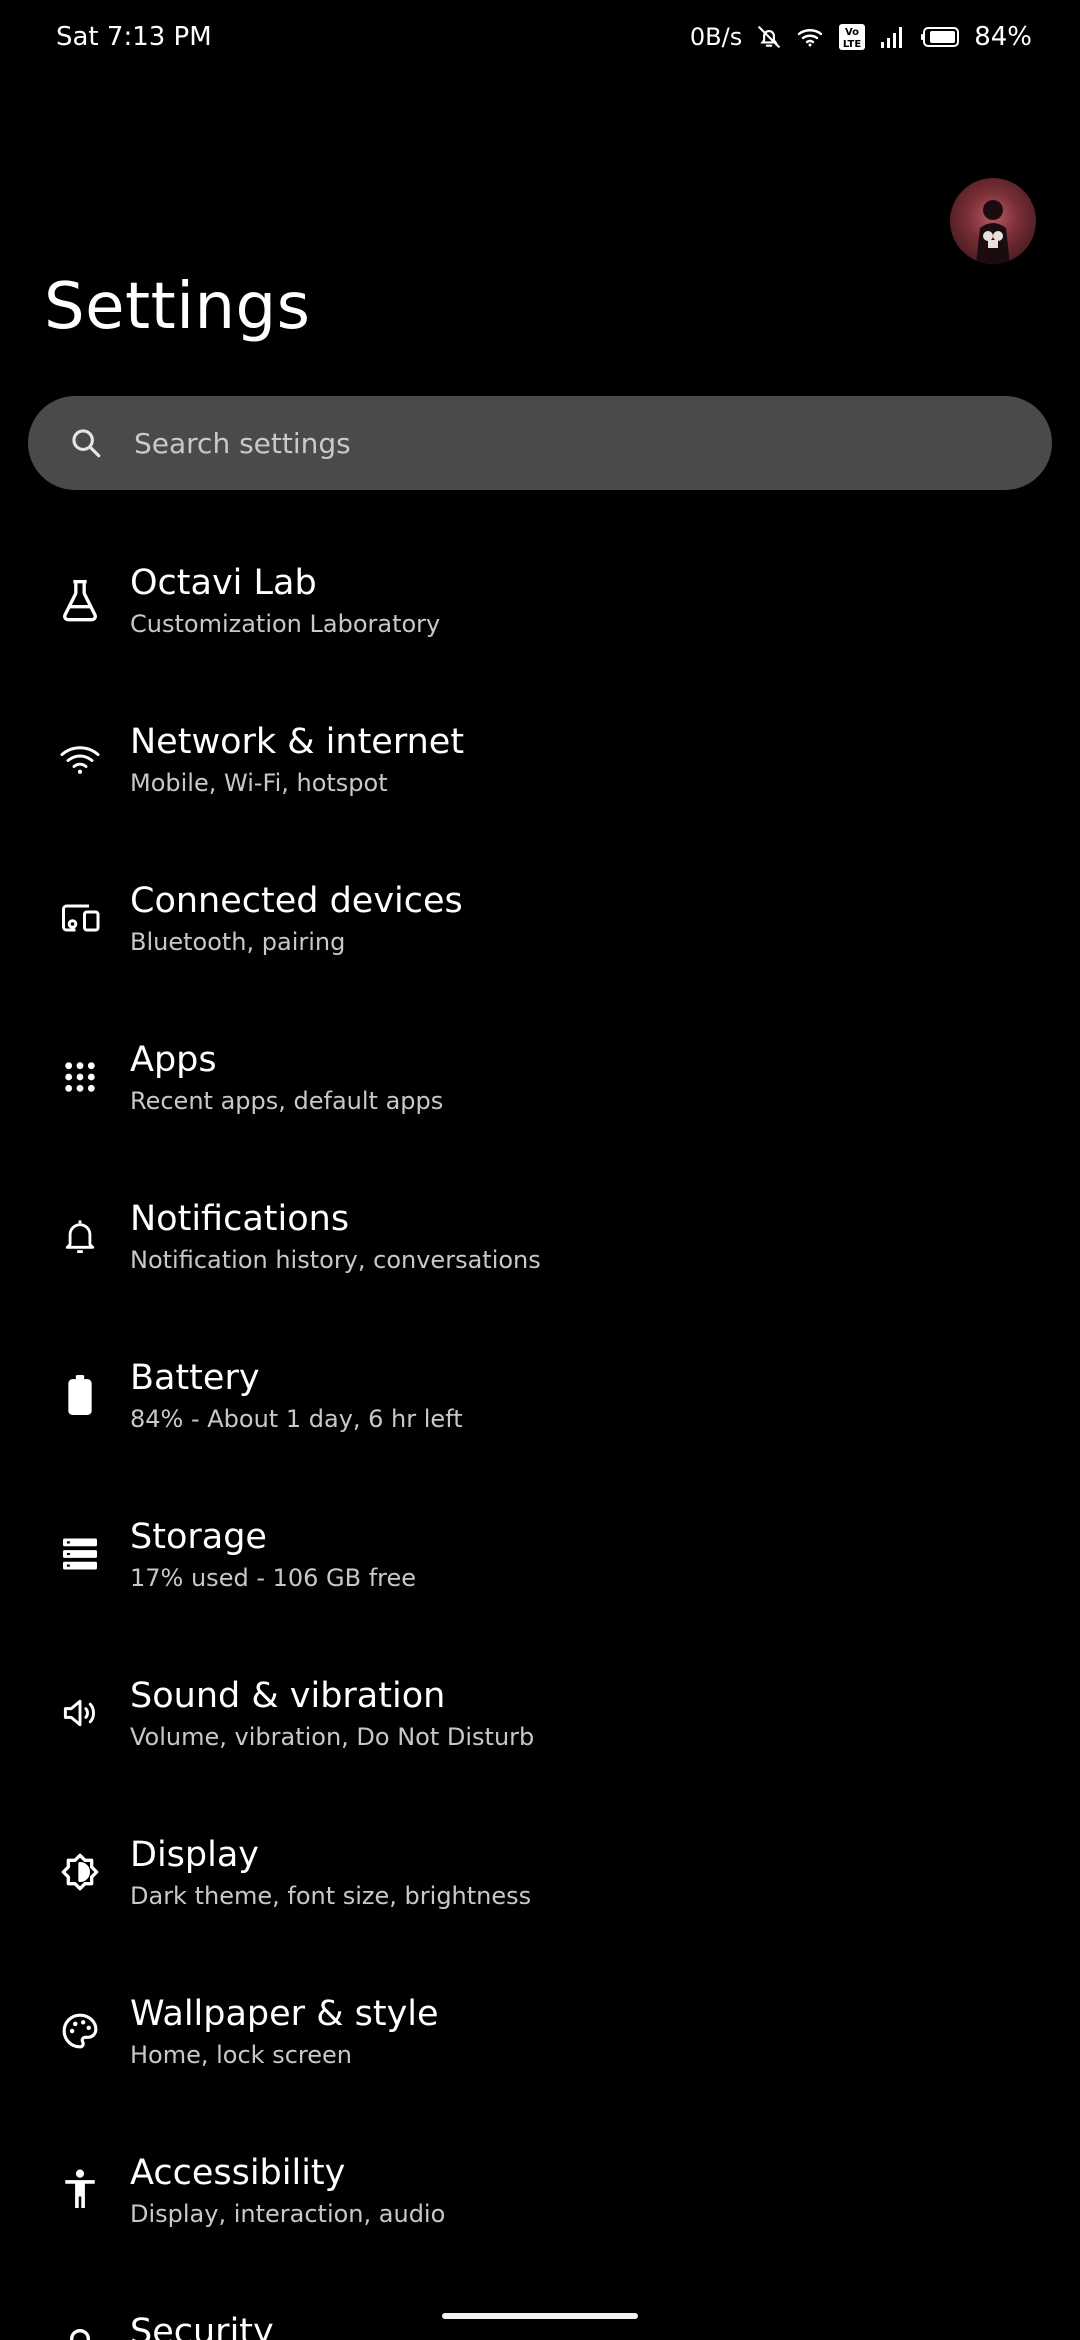 This screenshot has width=1080, height=2340. I want to click on settings-item-storage: Storage 17% used - 106 GB free, so click(540, 1553).